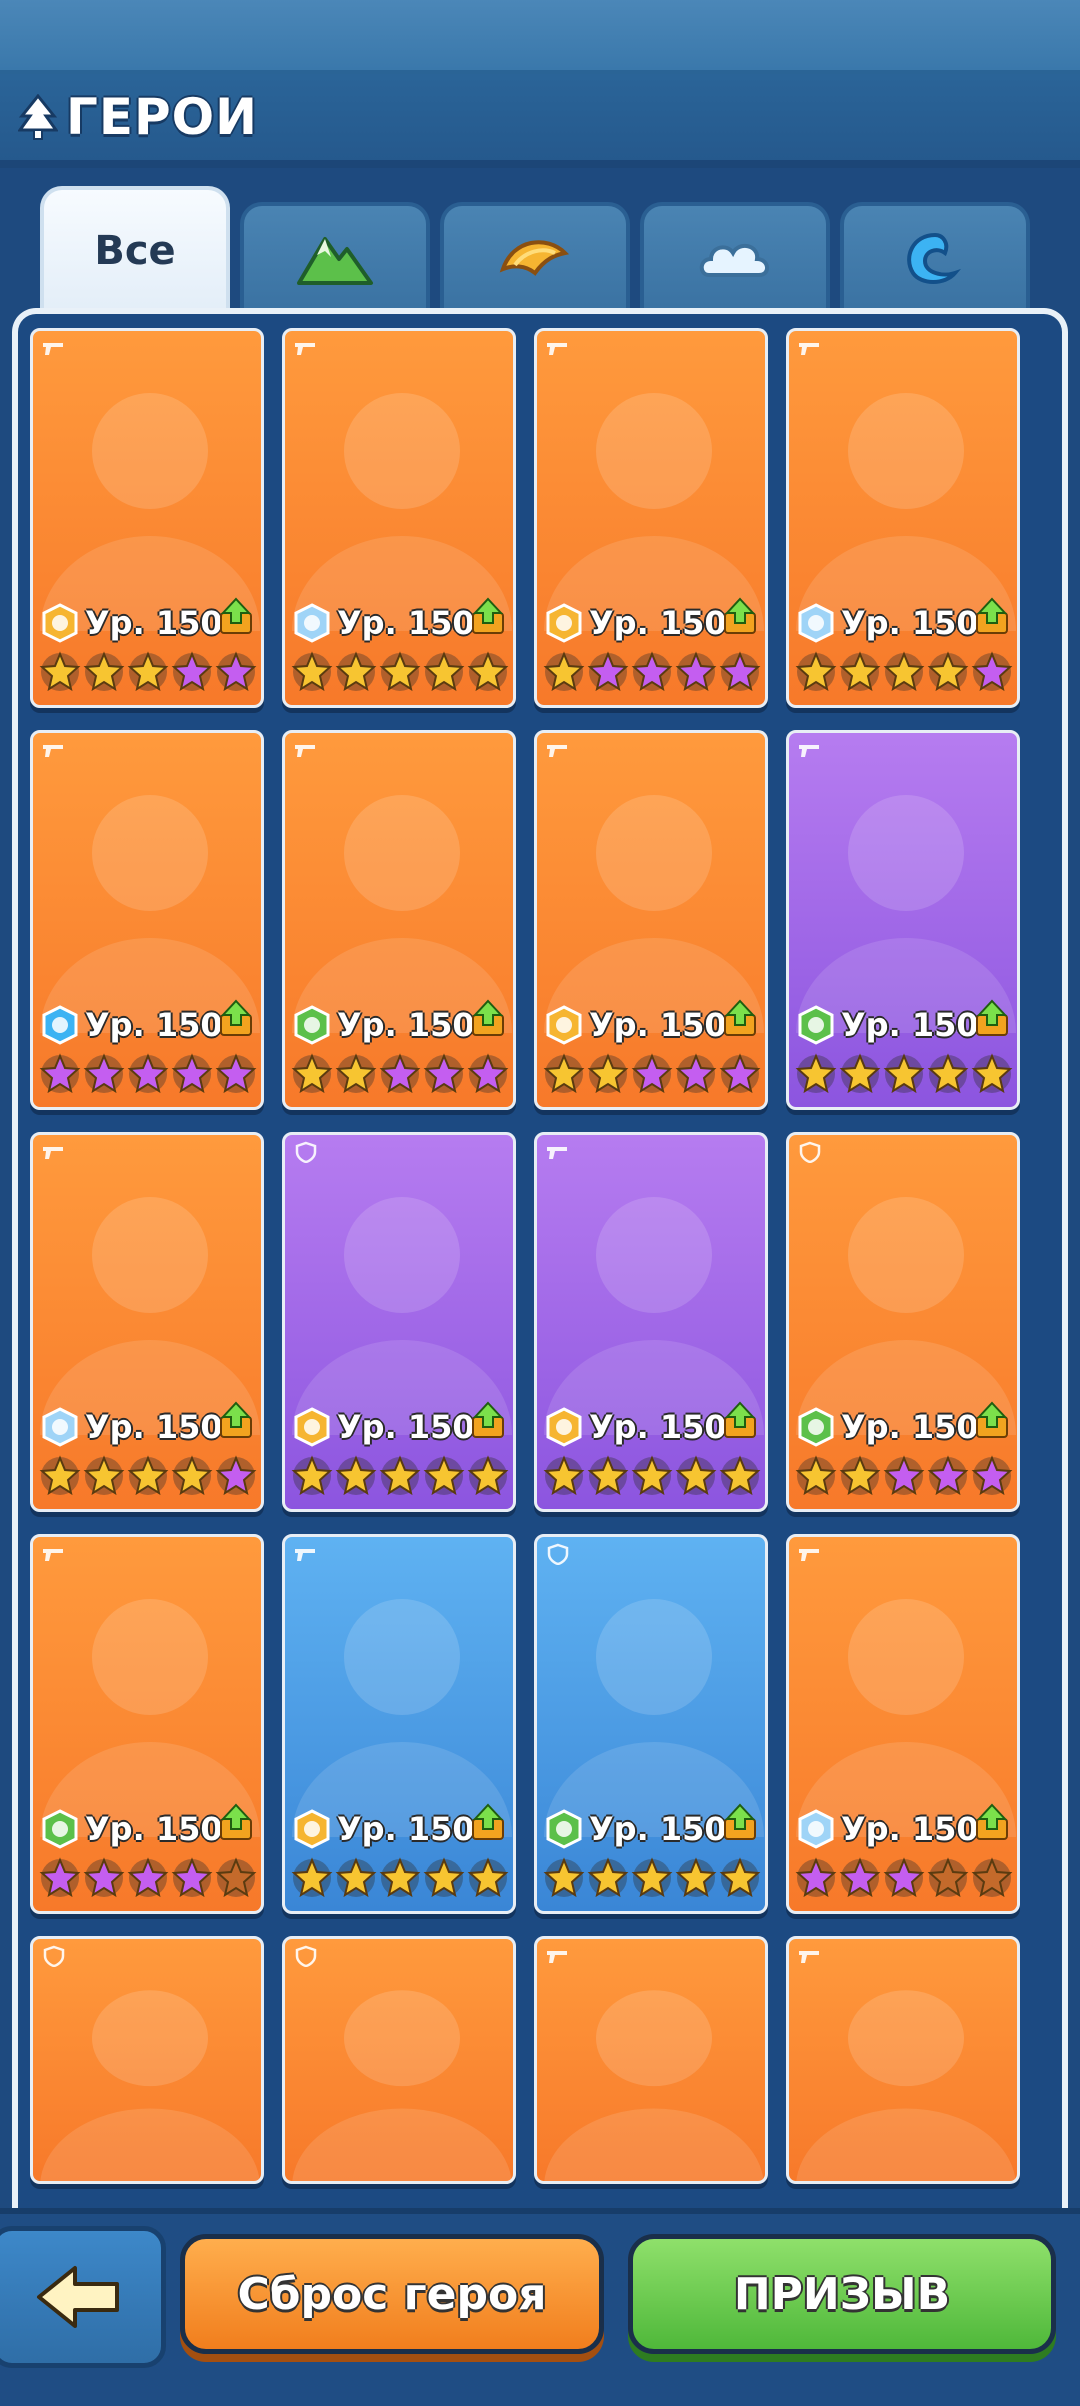  I want to click on reset-hero-button: Сброс героя, so click(392, 2294).